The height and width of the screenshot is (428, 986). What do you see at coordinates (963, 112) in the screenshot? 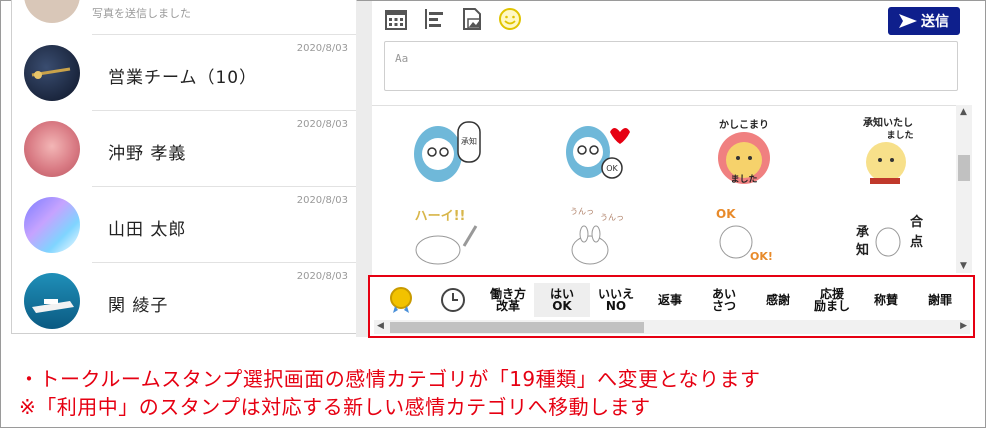
I see `scroll-up-icon: ▲` at bounding box center [963, 112].